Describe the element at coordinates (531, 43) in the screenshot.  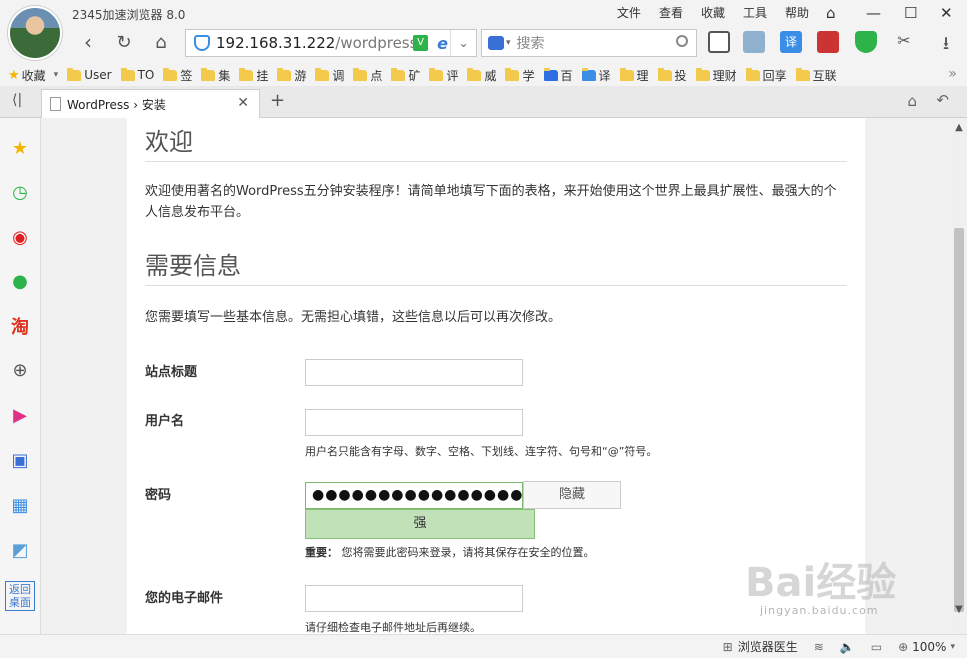
I see `search-input: 搜索` at that location.